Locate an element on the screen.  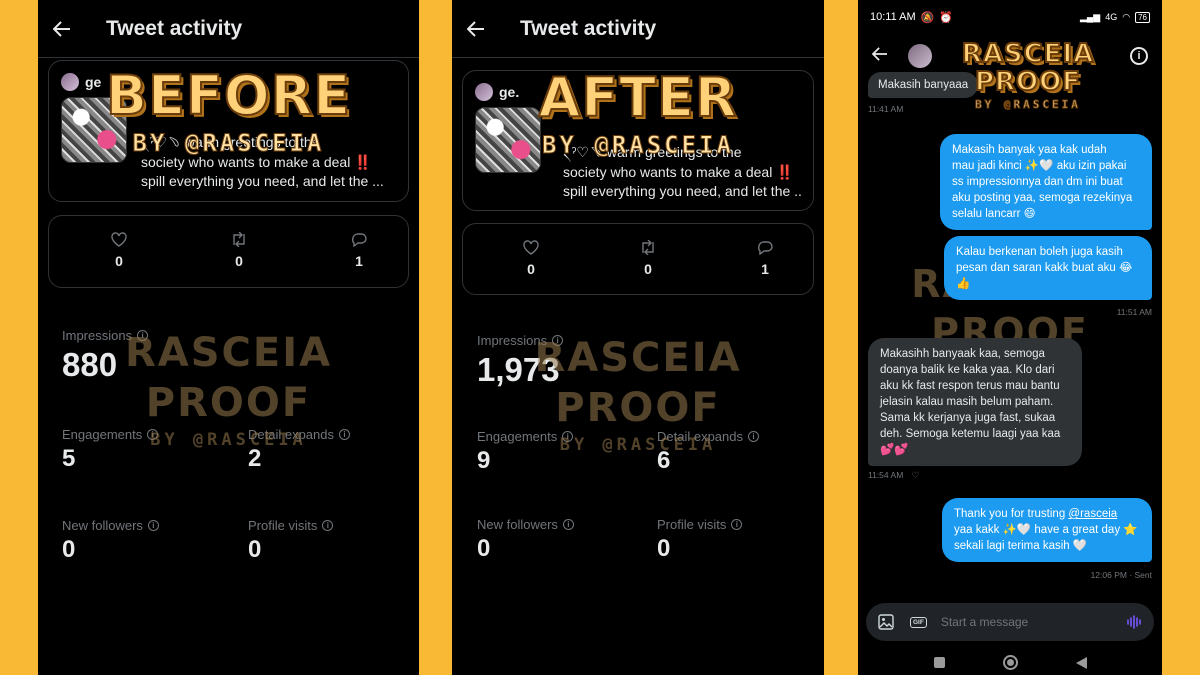
header: Tweet activity is located at coordinates (638, 29).